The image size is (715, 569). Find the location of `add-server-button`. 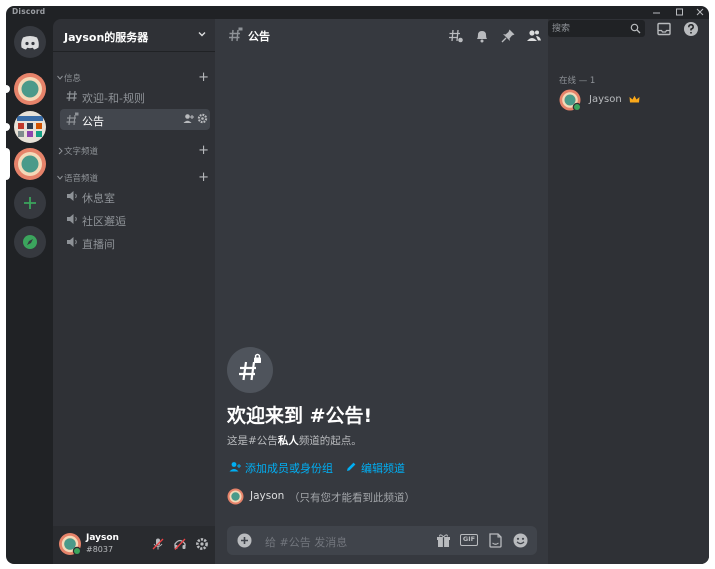

add-server-button is located at coordinates (30, 203).